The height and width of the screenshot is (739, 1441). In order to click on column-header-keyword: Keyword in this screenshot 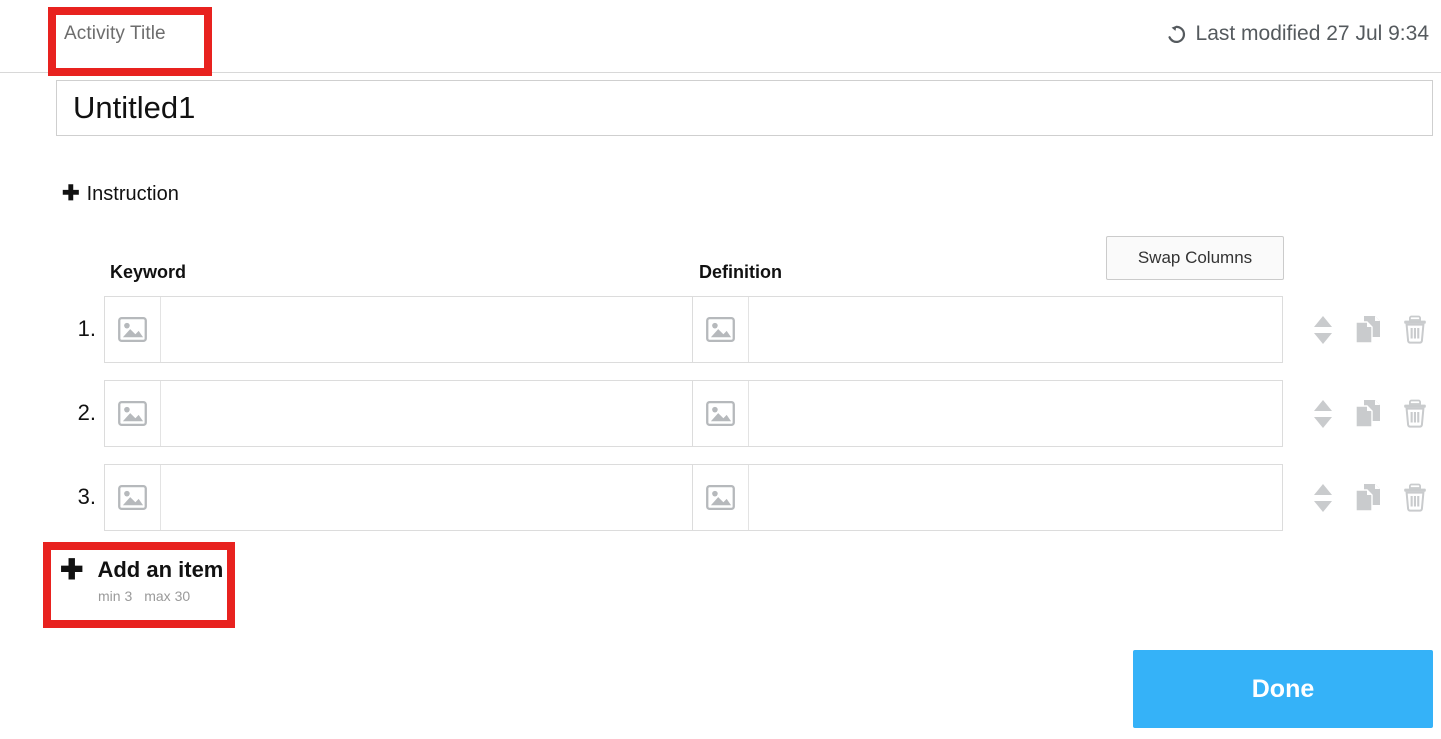, I will do `click(148, 272)`.